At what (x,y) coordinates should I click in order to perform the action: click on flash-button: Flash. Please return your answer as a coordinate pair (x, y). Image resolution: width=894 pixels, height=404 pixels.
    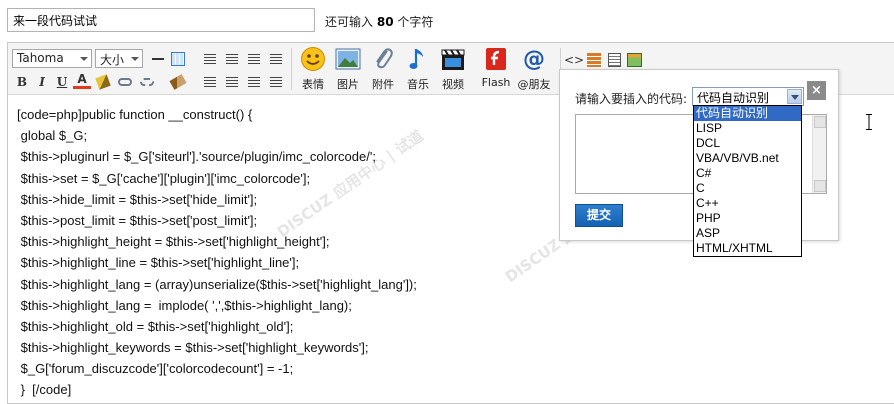
    Looking at the image, I should click on (496, 69).